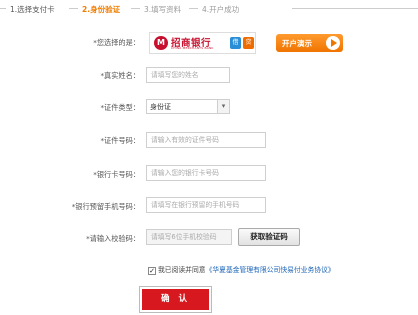 The height and width of the screenshot is (315, 418). I want to click on agreement-link: 《华夏基金管理有限公司快易付业务协议》, so click(270, 270).